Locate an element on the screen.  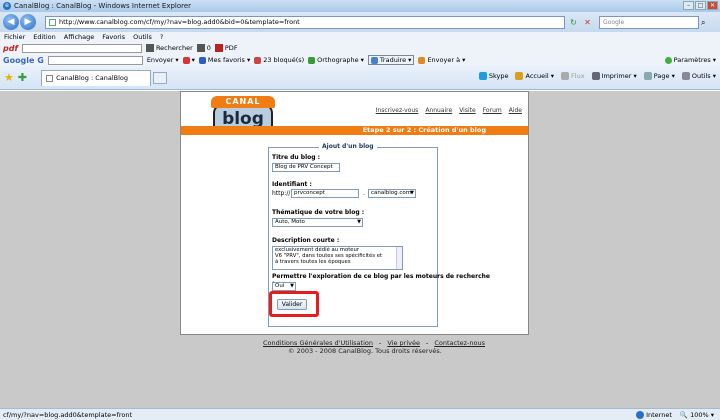
forward-button: ▶ is located at coordinates (28, 22).